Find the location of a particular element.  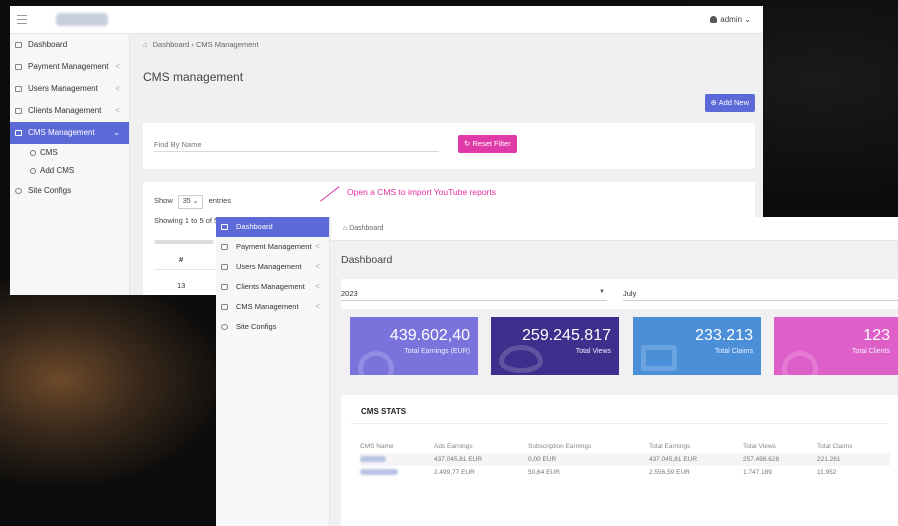

stat-card-total-views: 259.245.817 Total Views is located at coordinates (555, 346).